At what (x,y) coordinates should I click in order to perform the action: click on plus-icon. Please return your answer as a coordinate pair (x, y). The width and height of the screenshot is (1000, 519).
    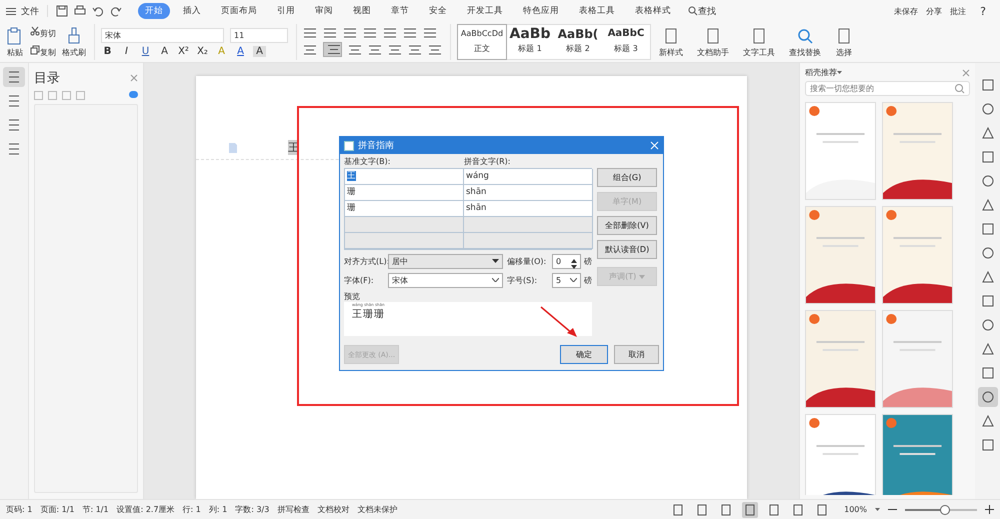
    Looking at the image, I should click on (989, 509).